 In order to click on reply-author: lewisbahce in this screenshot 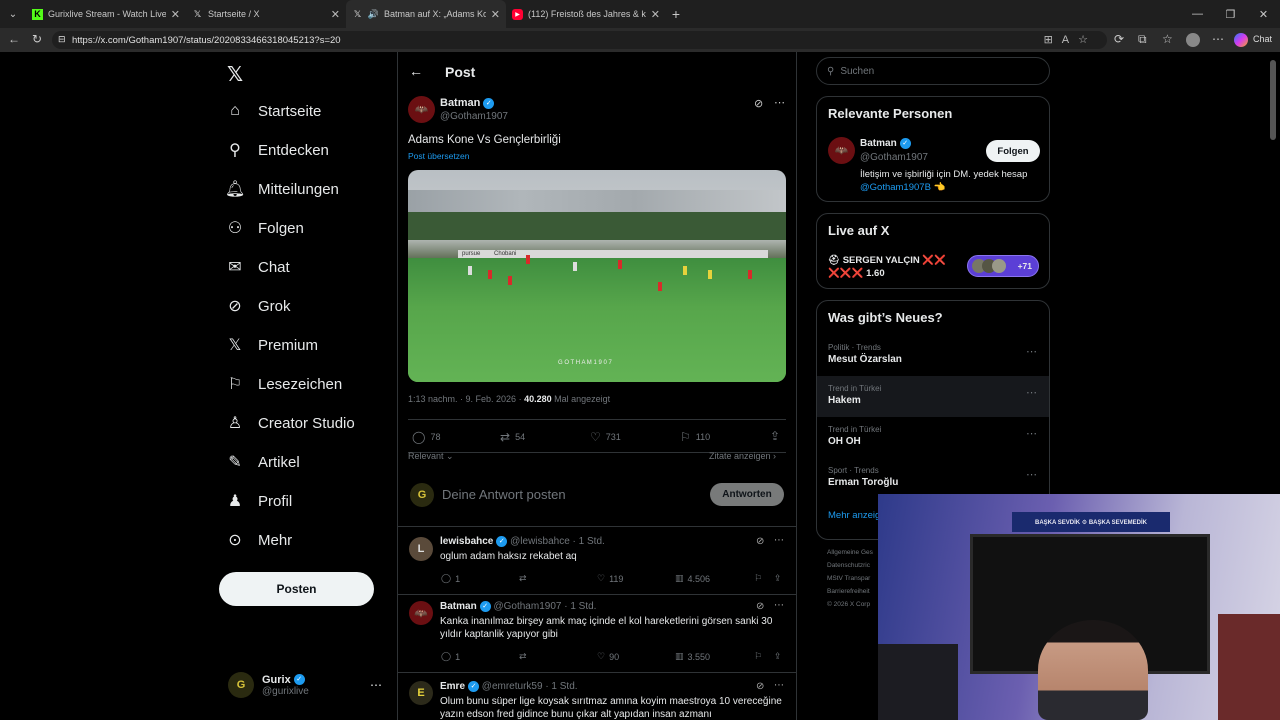, I will do `click(466, 541)`.